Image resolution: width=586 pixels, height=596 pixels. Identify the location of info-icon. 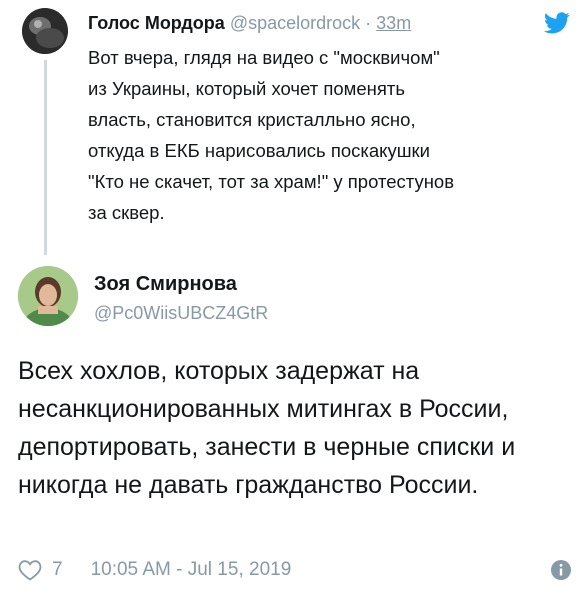
(561, 570).